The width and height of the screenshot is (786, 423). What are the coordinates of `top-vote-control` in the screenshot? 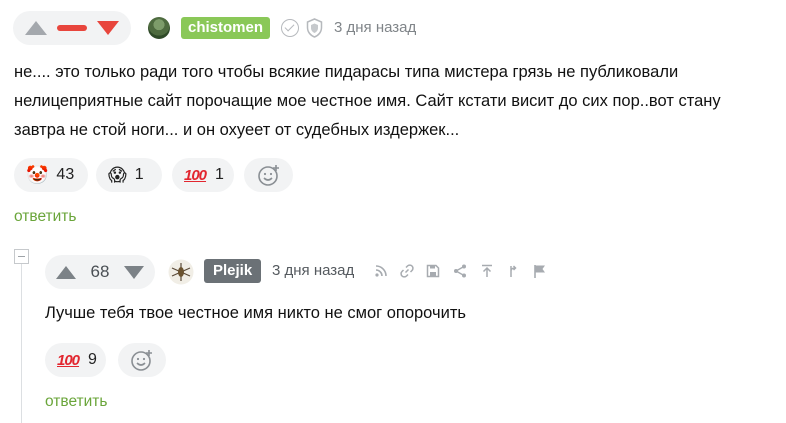 It's located at (72, 28).